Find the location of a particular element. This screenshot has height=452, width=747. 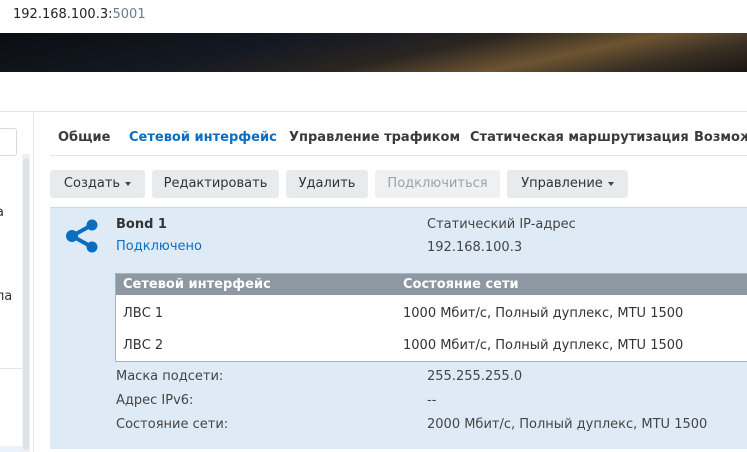

delete-button-label: Удалить is located at coordinates (327, 183).